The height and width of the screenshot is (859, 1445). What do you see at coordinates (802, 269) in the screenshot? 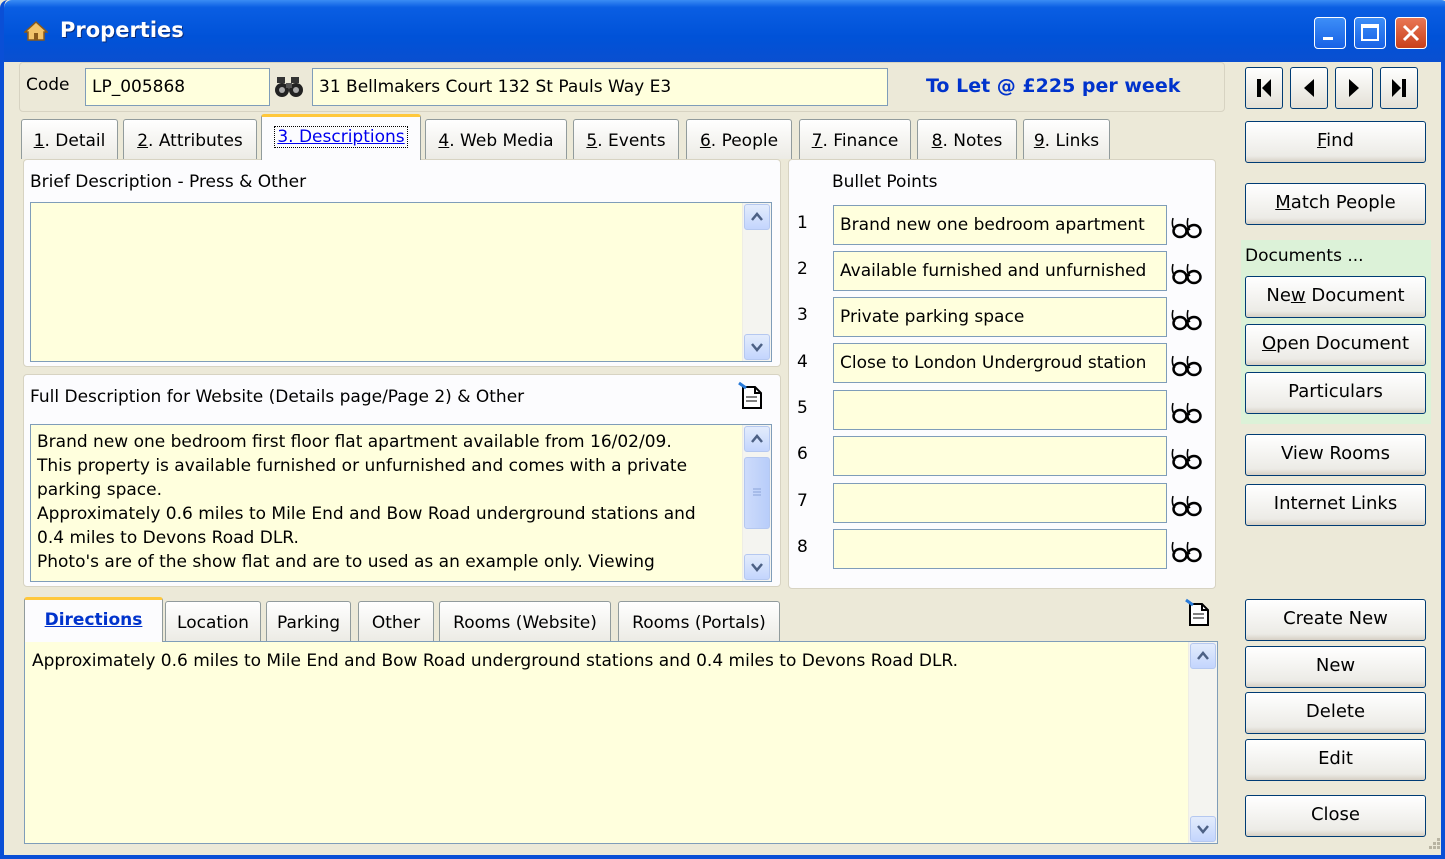
I see `bullet-number: 2` at bounding box center [802, 269].